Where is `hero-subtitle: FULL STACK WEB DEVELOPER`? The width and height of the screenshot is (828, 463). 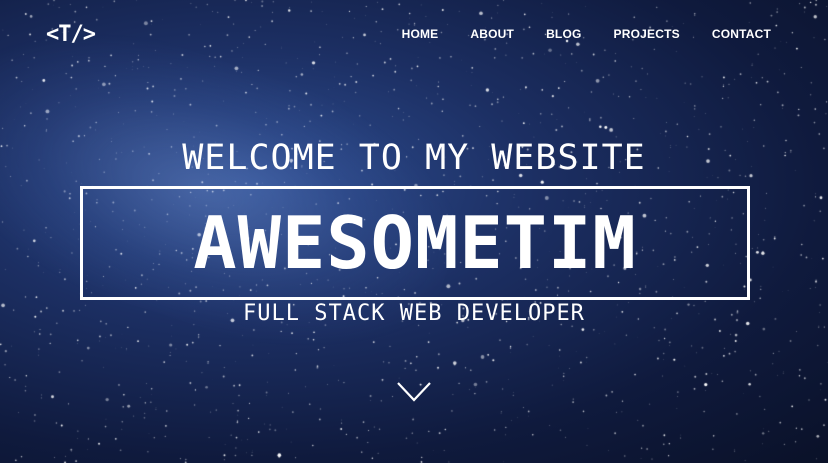 hero-subtitle: FULL STACK WEB DEVELOPER is located at coordinates (414, 313).